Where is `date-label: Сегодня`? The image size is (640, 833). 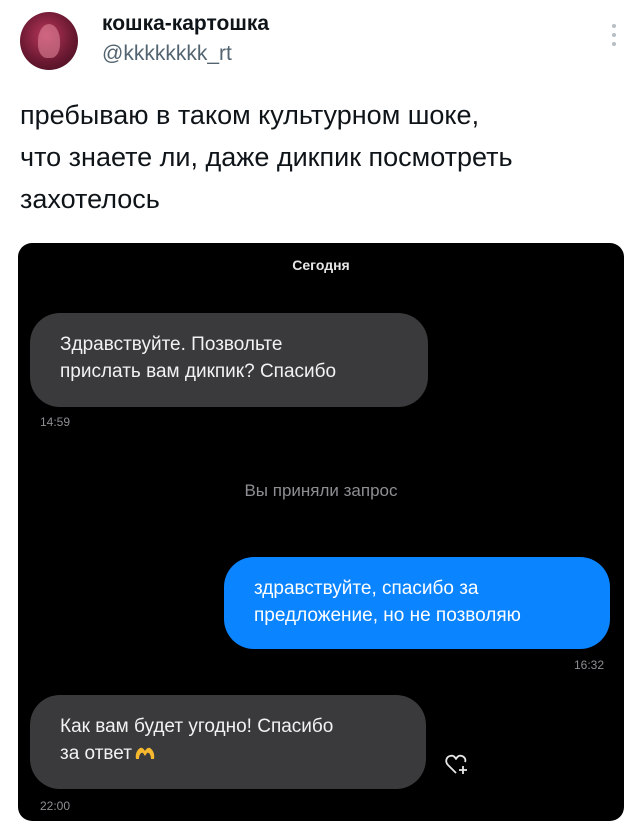 date-label: Сегодня is located at coordinates (321, 265).